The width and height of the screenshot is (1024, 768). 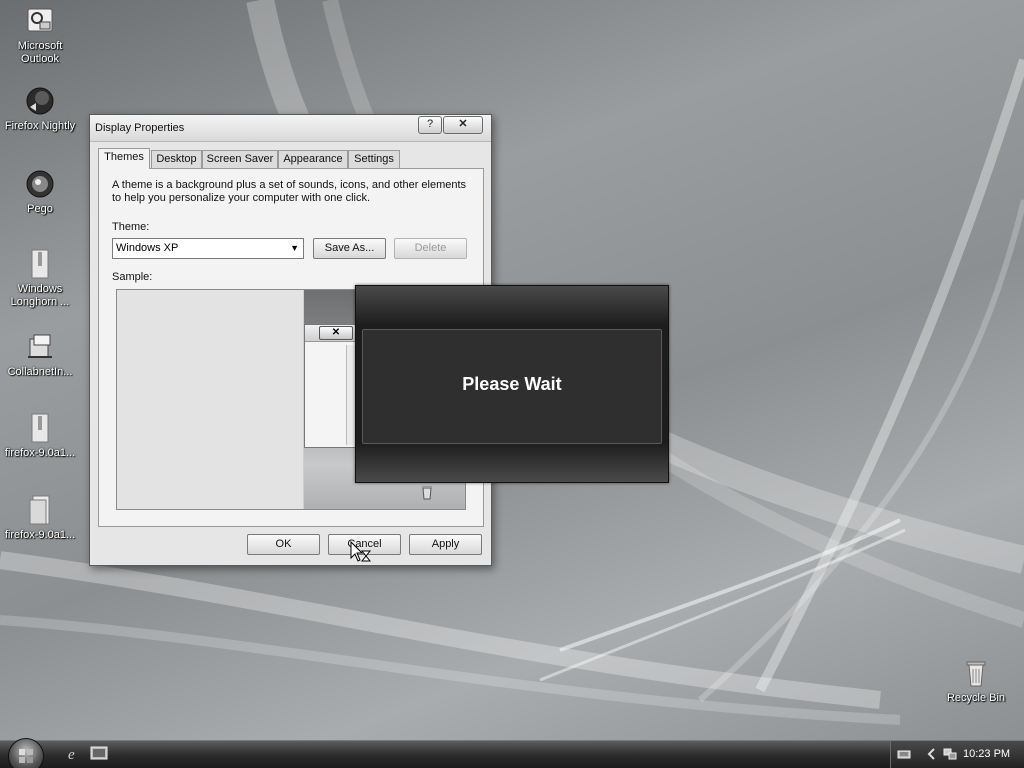 What do you see at coordinates (40, 101) in the screenshot?
I see `firefox-nightly-icon` at bounding box center [40, 101].